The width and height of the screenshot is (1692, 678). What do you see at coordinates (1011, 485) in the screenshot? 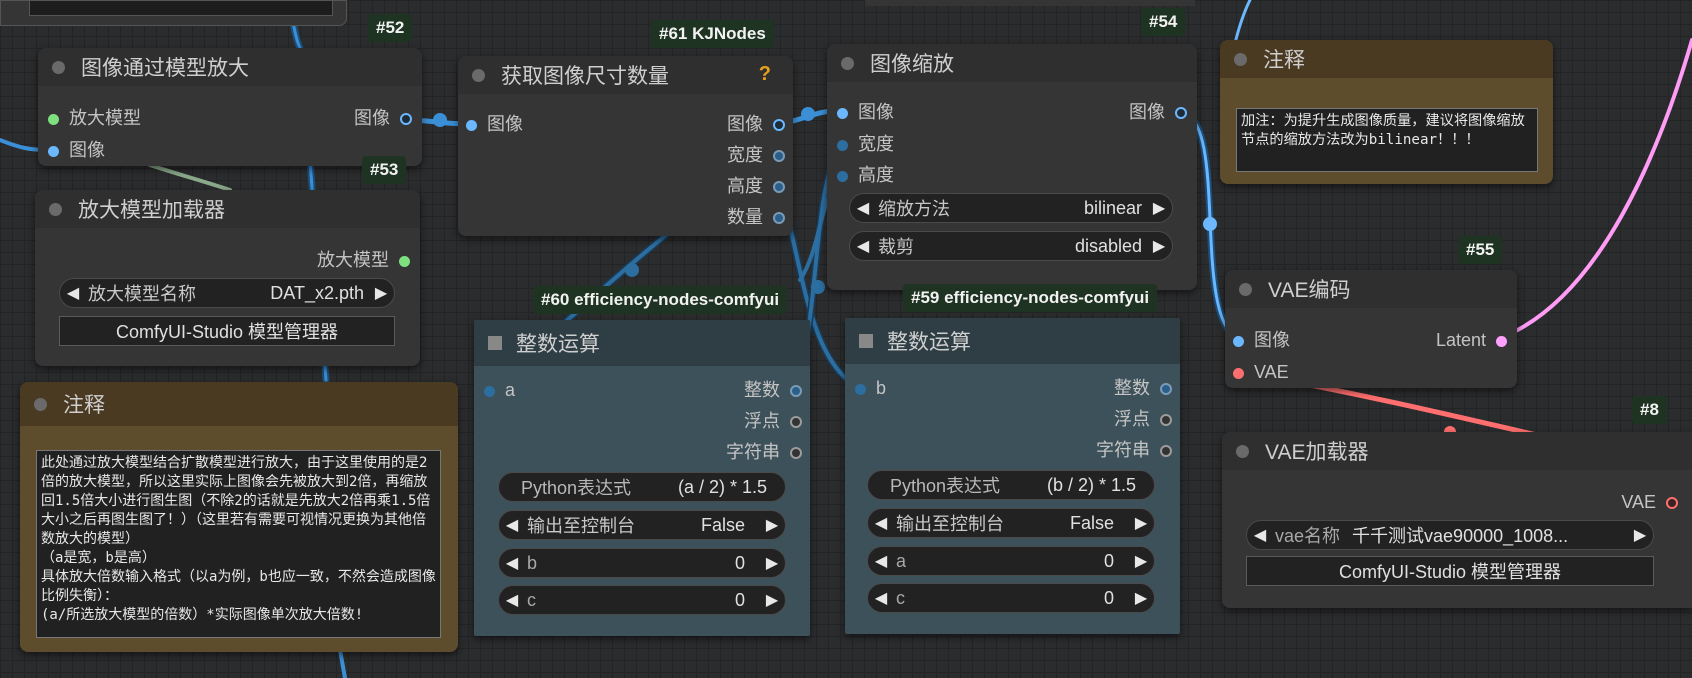
I see `python-expression-field: Python表达式 (b / 2) * 1.5` at bounding box center [1011, 485].